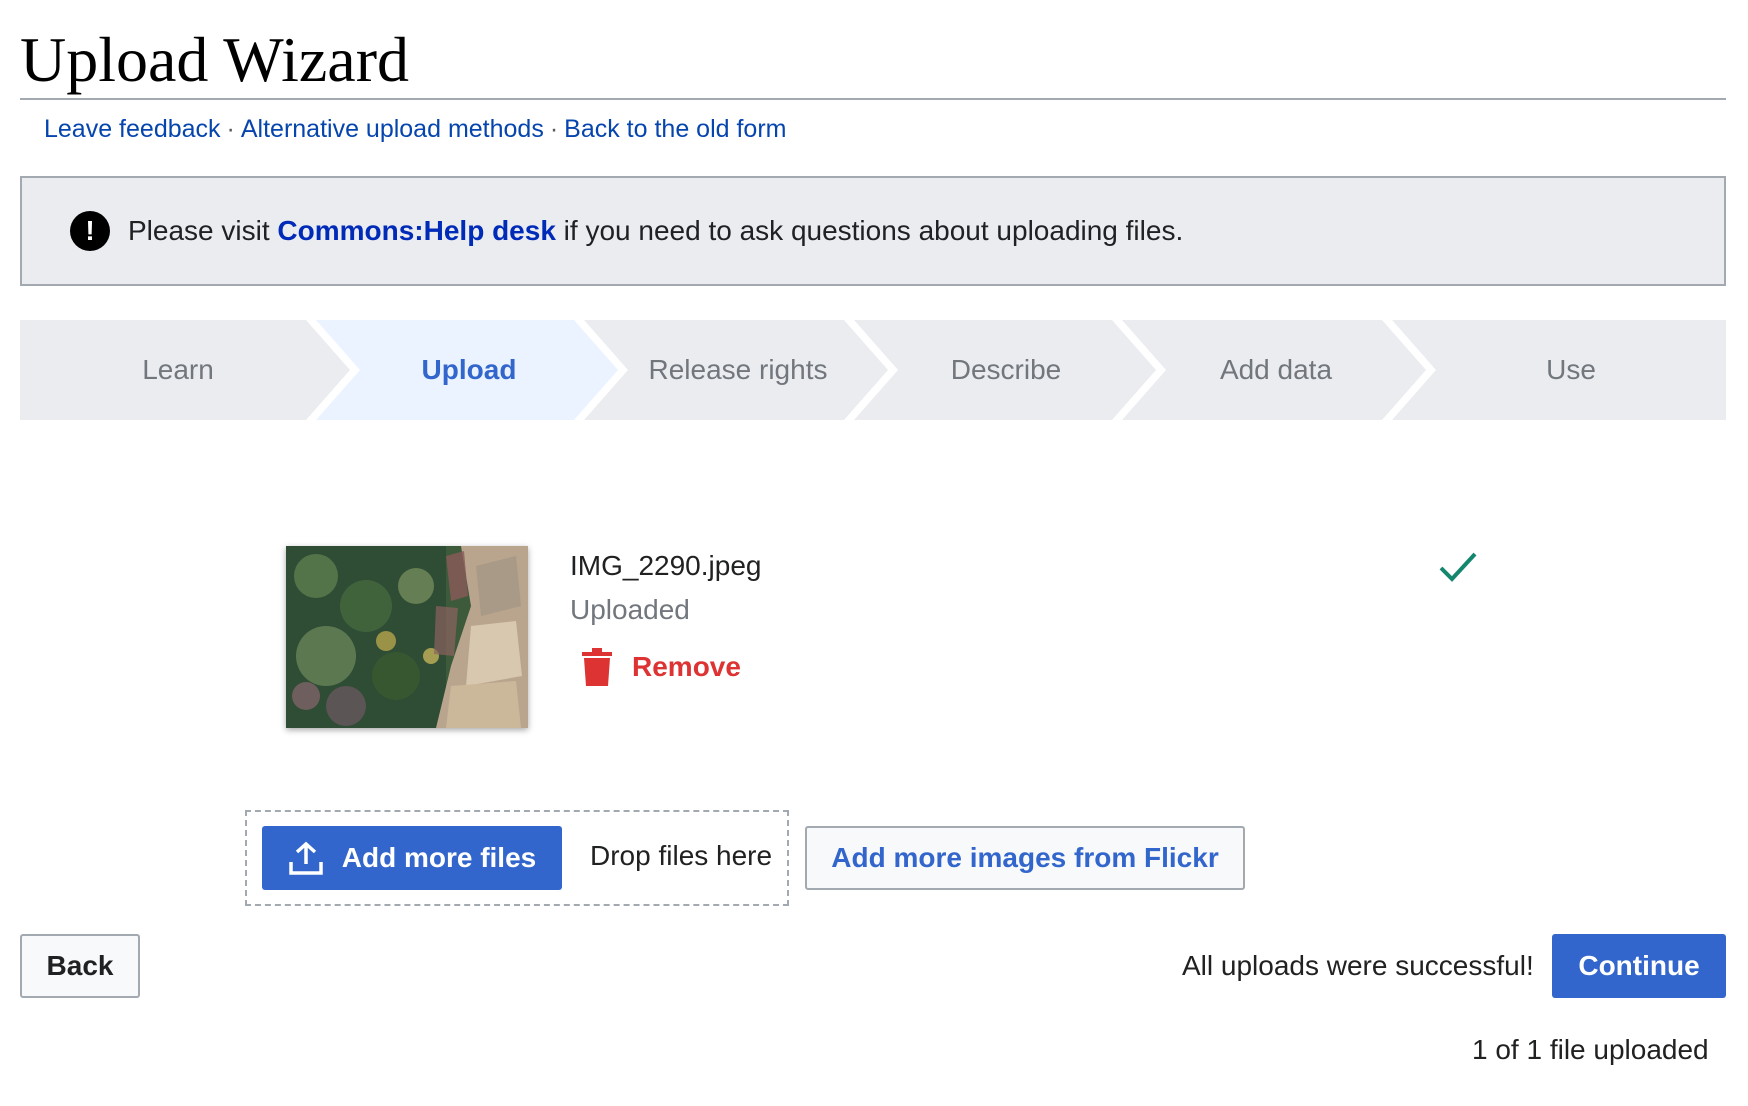  I want to click on exclamation-icon: !, so click(90, 231).